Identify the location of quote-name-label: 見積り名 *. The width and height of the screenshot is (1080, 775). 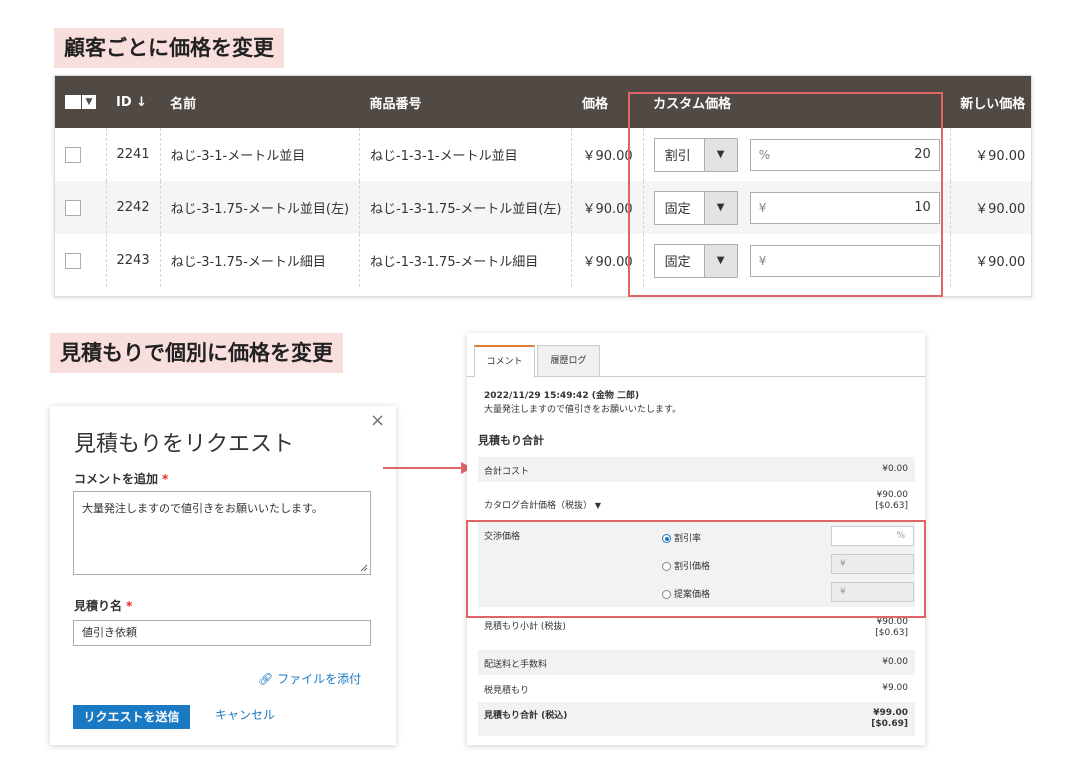
(103, 606).